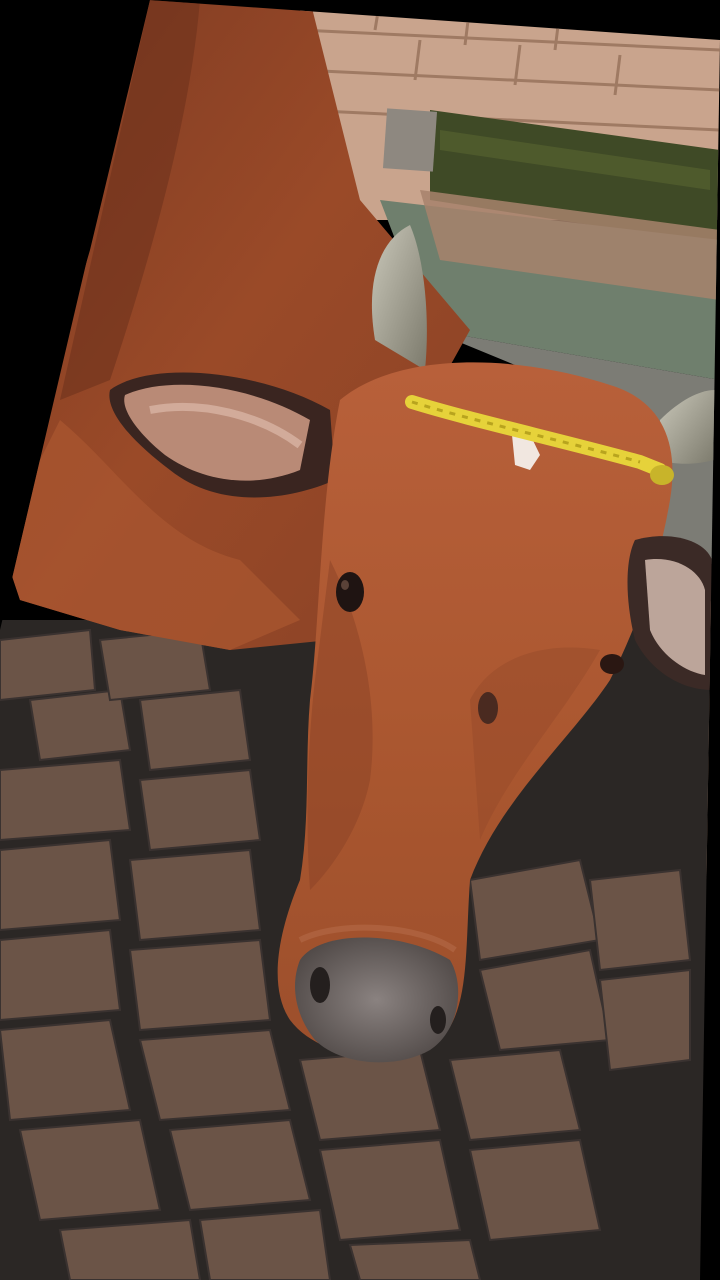 The height and width of the screenshot is (1280, 720). I want to click on left-eye, so click(350, 592).